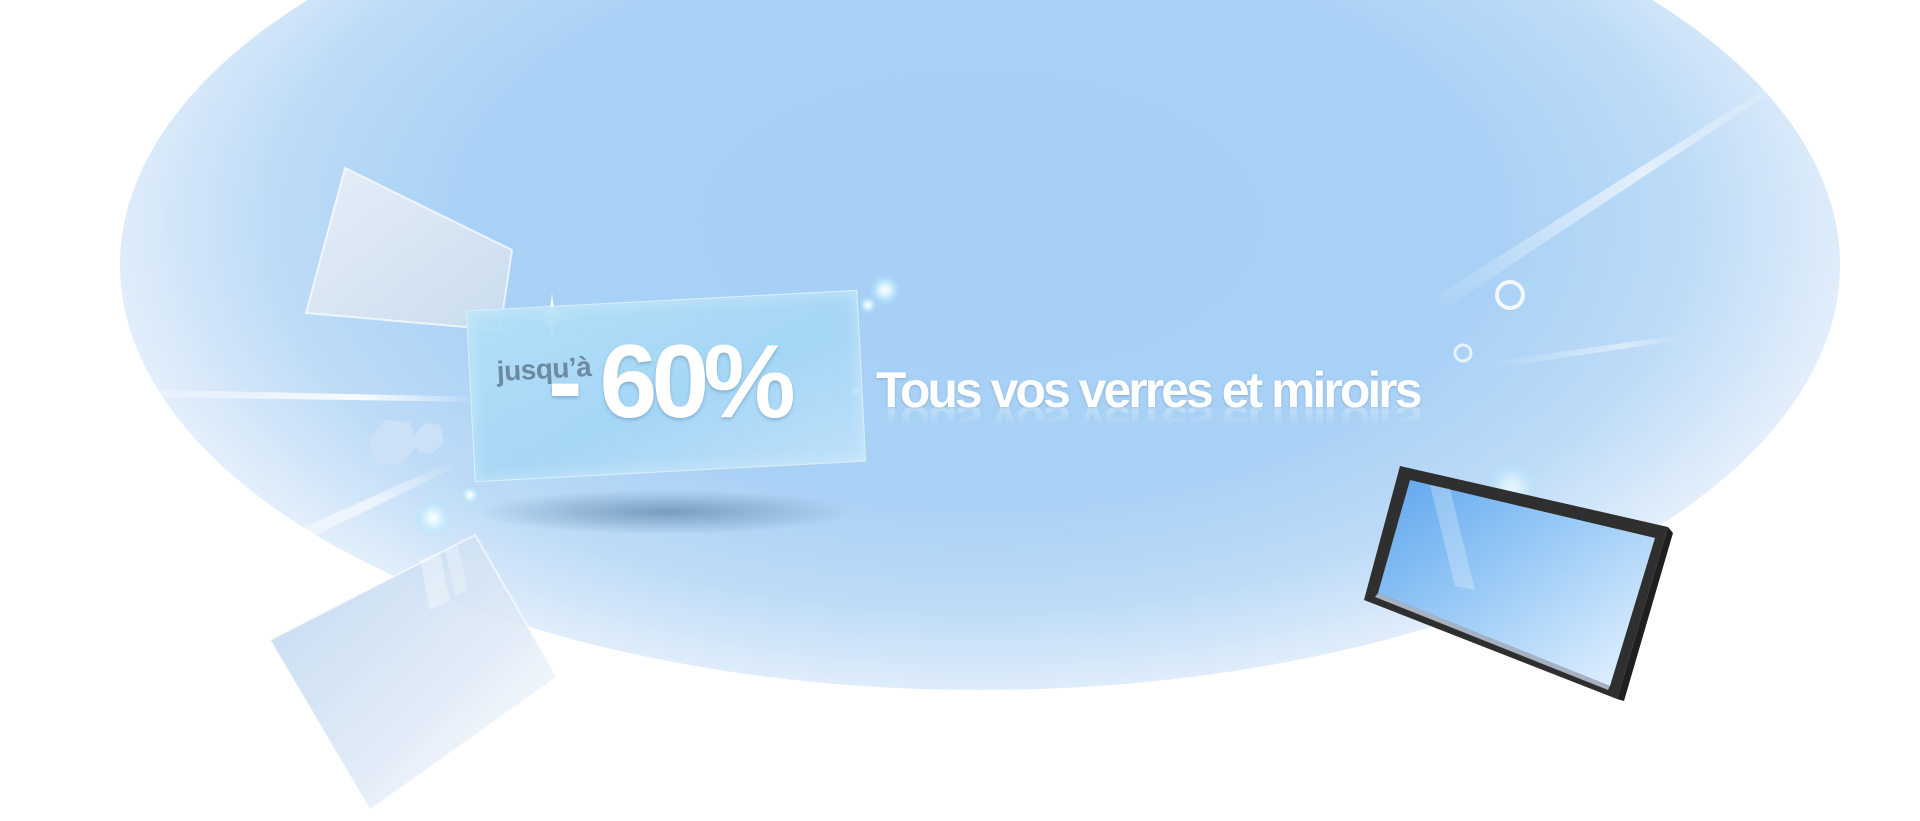 This screenshot has width=1920, height=821. I want to click on light-streak-top-right-icon, so click(1608, 223).